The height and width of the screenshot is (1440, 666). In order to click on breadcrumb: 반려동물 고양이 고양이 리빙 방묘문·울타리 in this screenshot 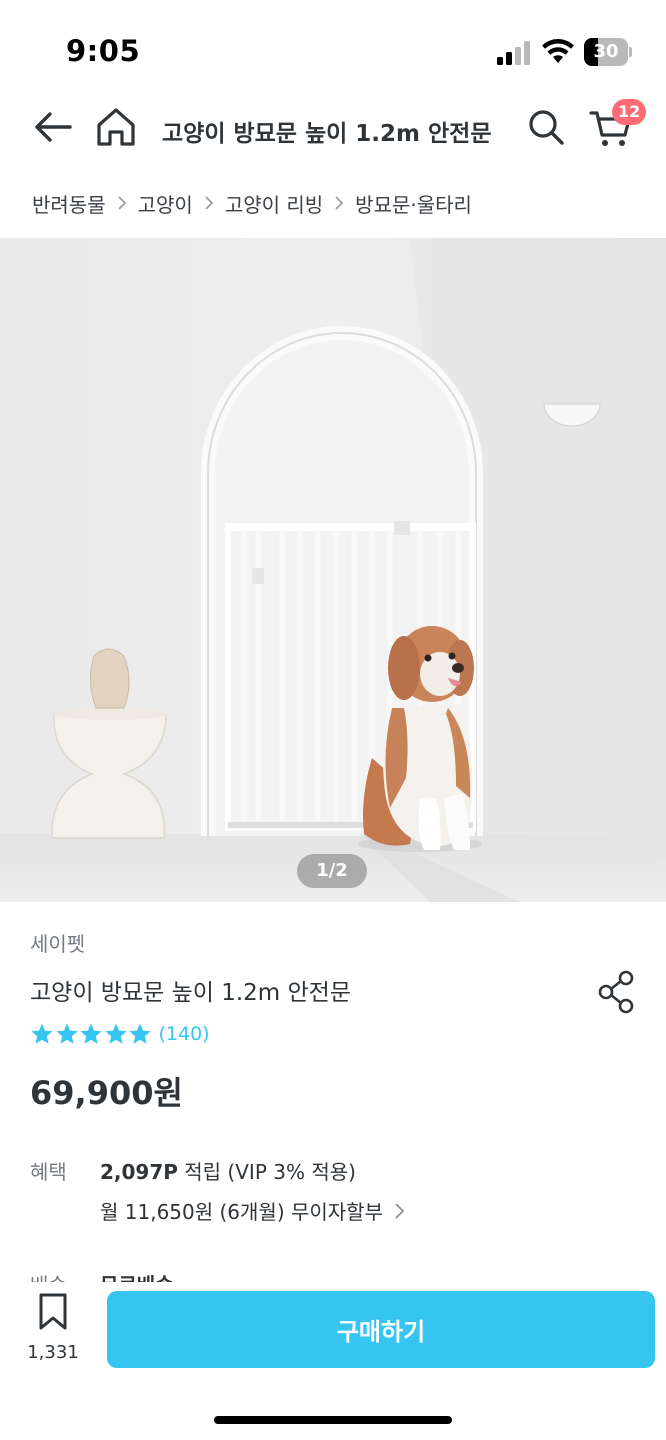, I will do `click(252, 203)`.